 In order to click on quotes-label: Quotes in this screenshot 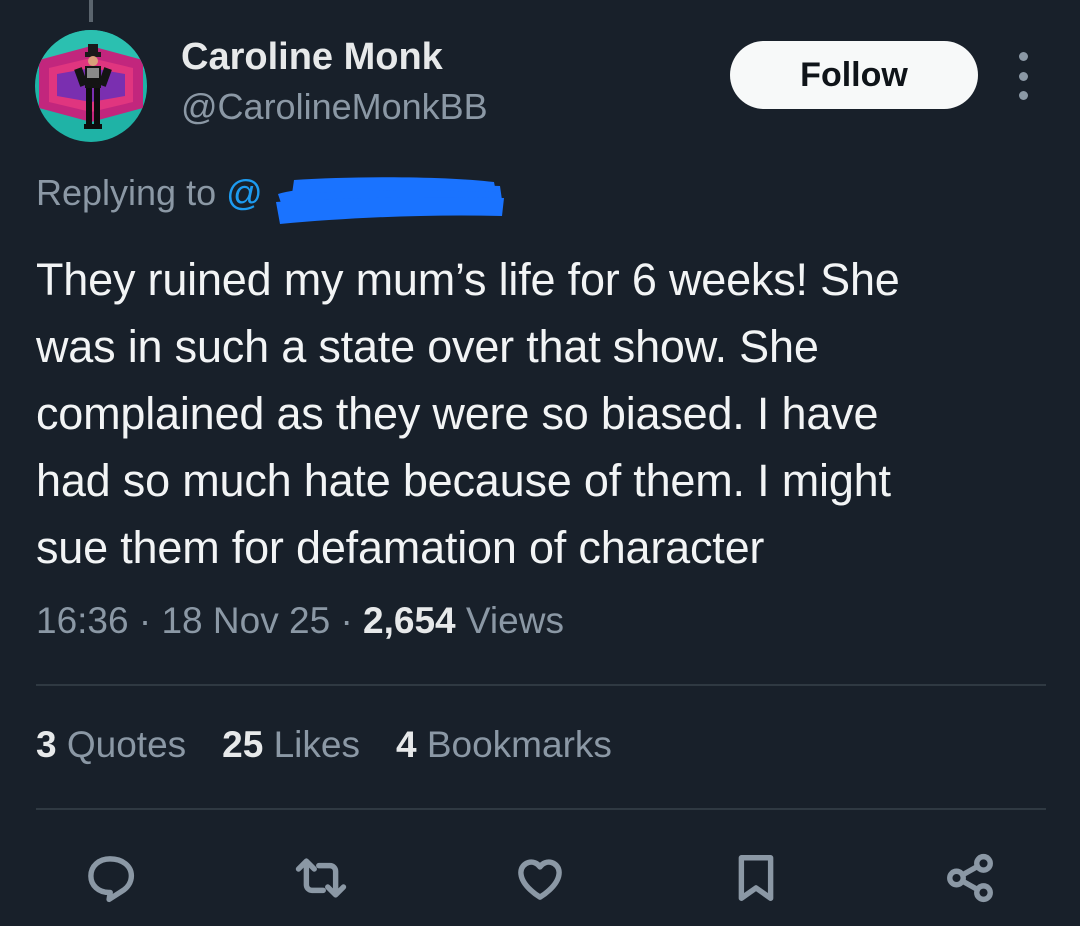, I will do `click(126, 744)`.